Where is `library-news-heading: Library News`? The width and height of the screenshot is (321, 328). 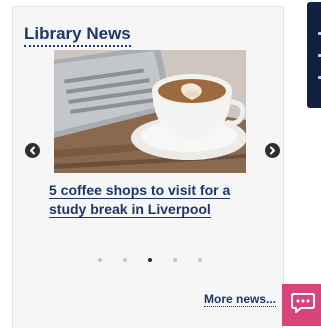 library-news-heading: Library News is located at coordinates (77, 36).